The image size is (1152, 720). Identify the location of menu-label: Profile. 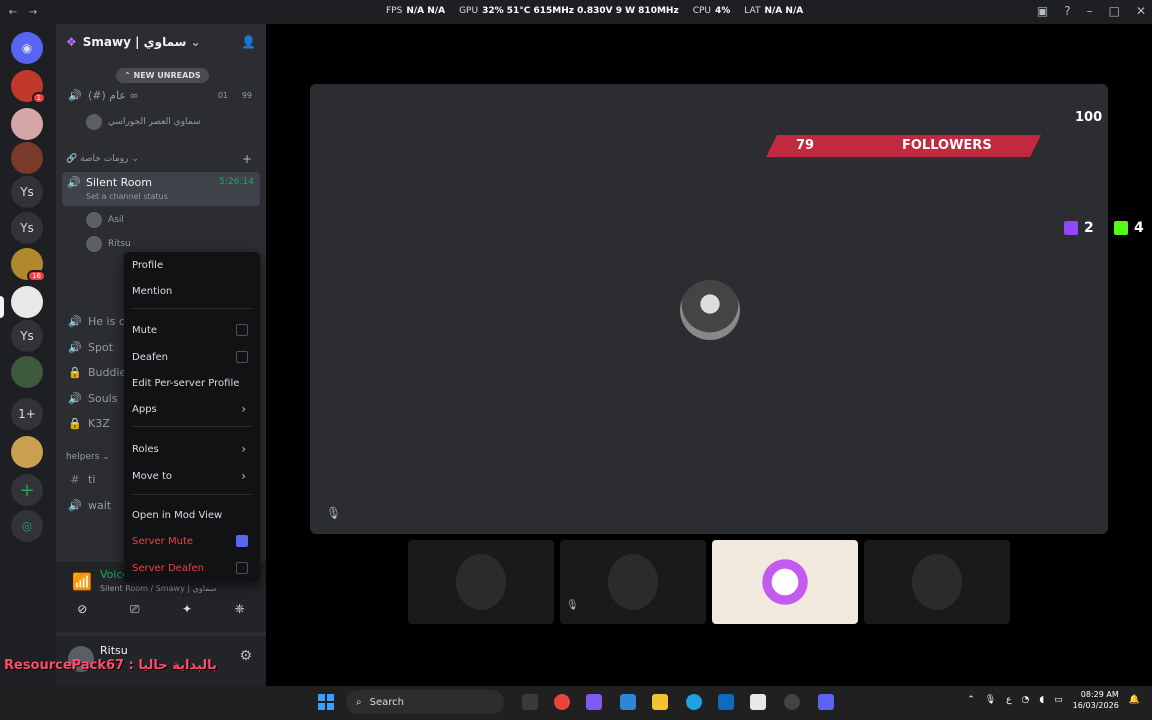
(148, 265).